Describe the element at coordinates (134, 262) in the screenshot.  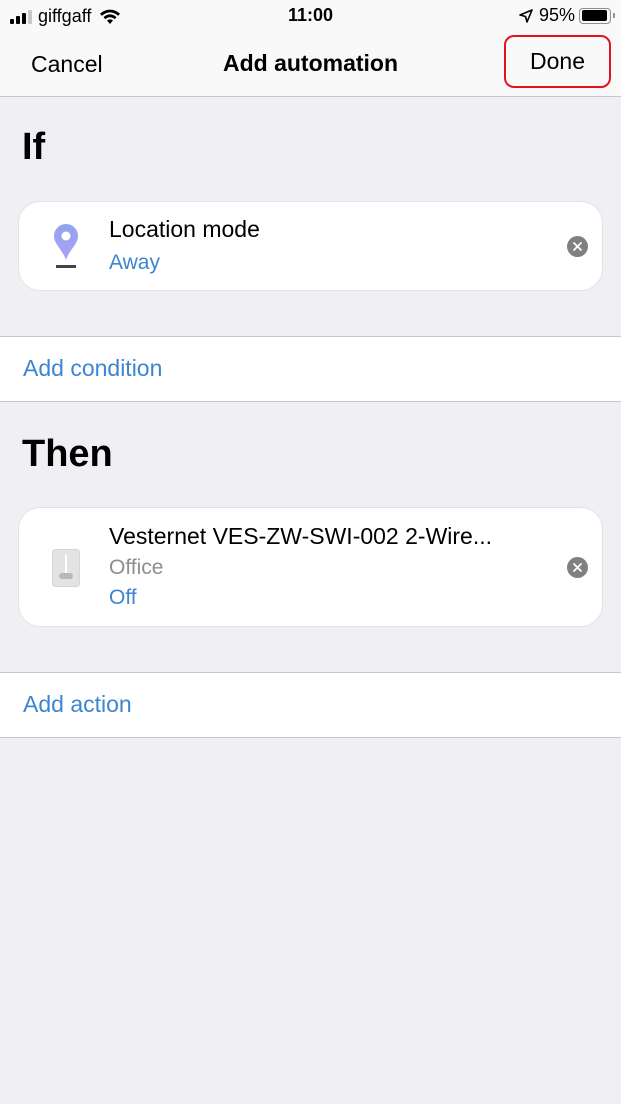
I see `condition-value: Away` at that location.